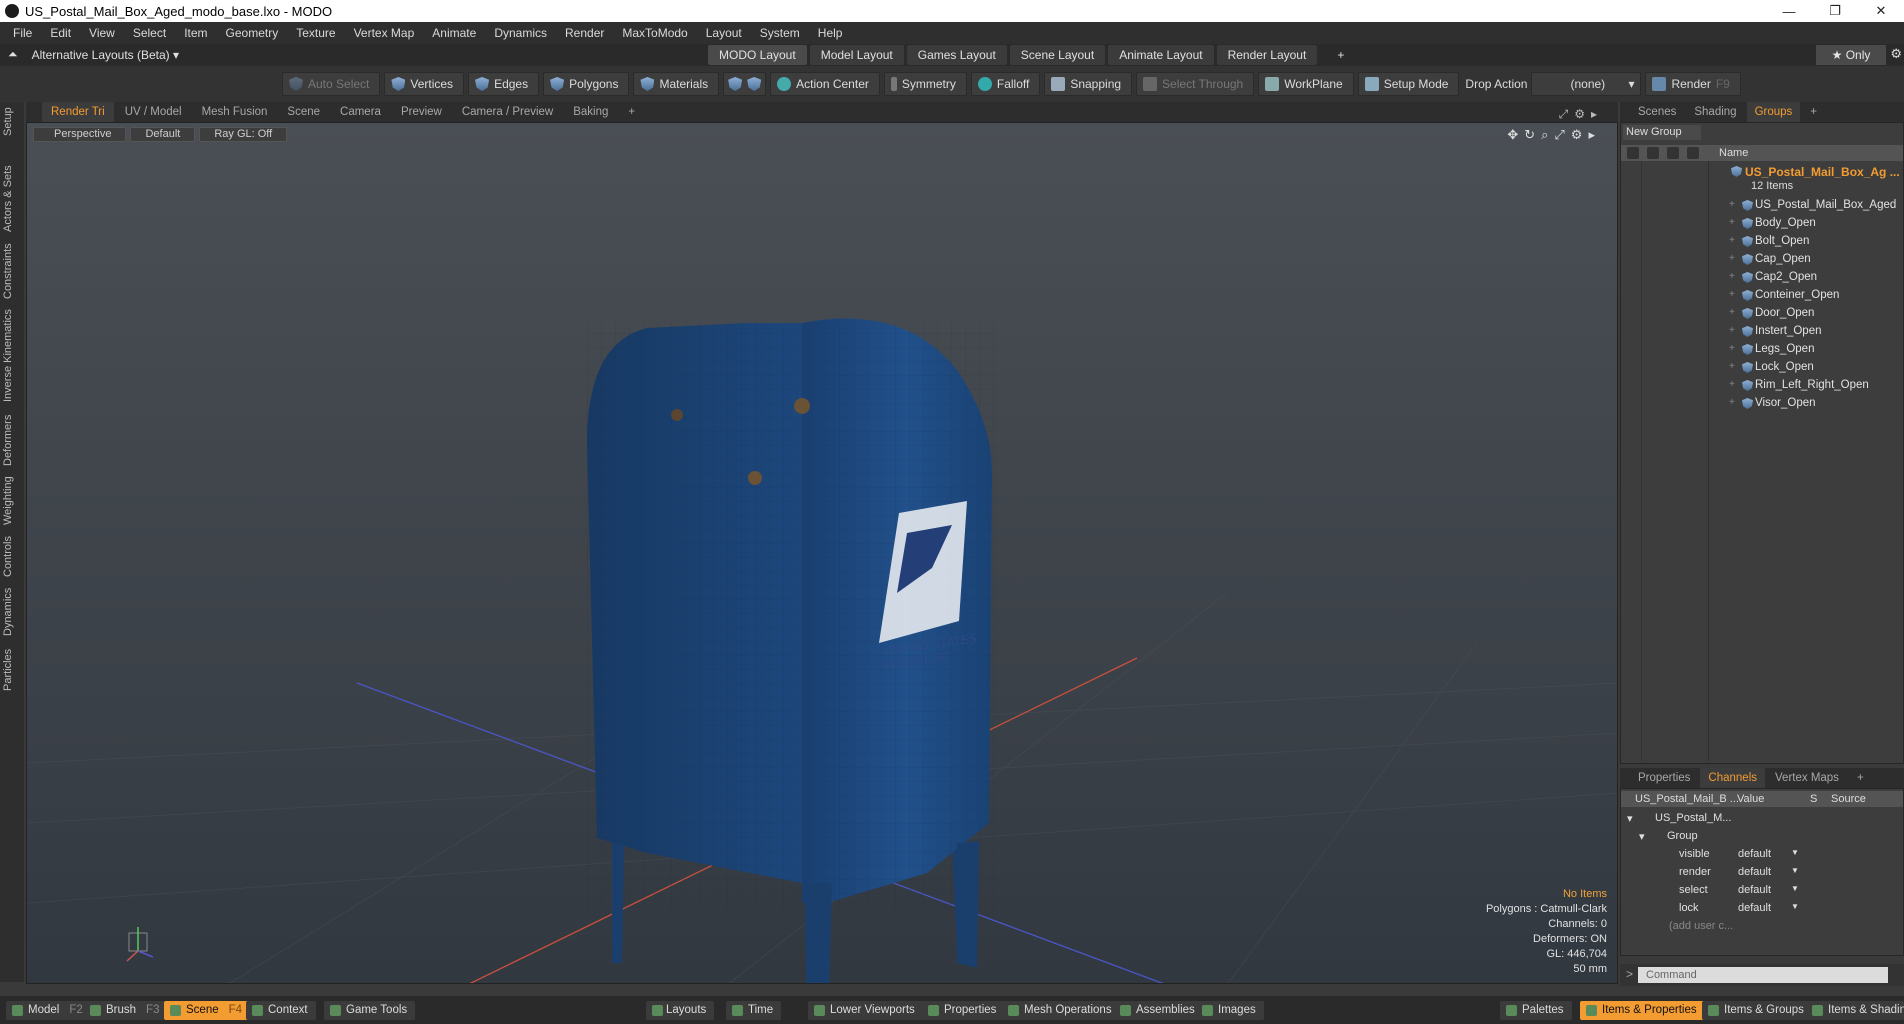  Describe the element at coordinates (584, 33) in the screenshot. I see `menu-render: Render` at that location.